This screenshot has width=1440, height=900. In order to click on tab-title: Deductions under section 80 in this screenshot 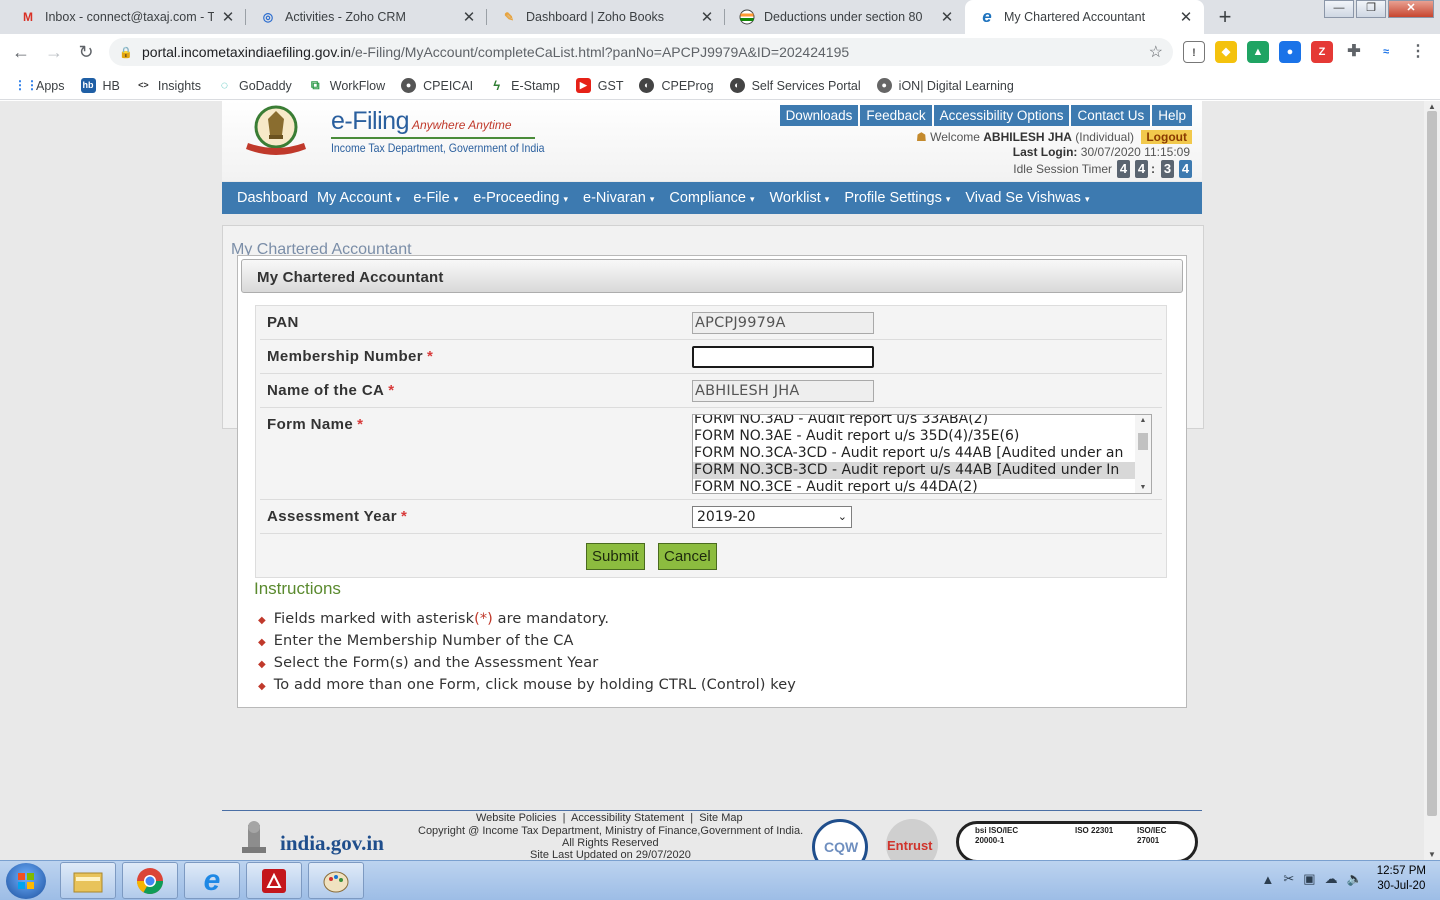, I will do `click(843, 17)`.